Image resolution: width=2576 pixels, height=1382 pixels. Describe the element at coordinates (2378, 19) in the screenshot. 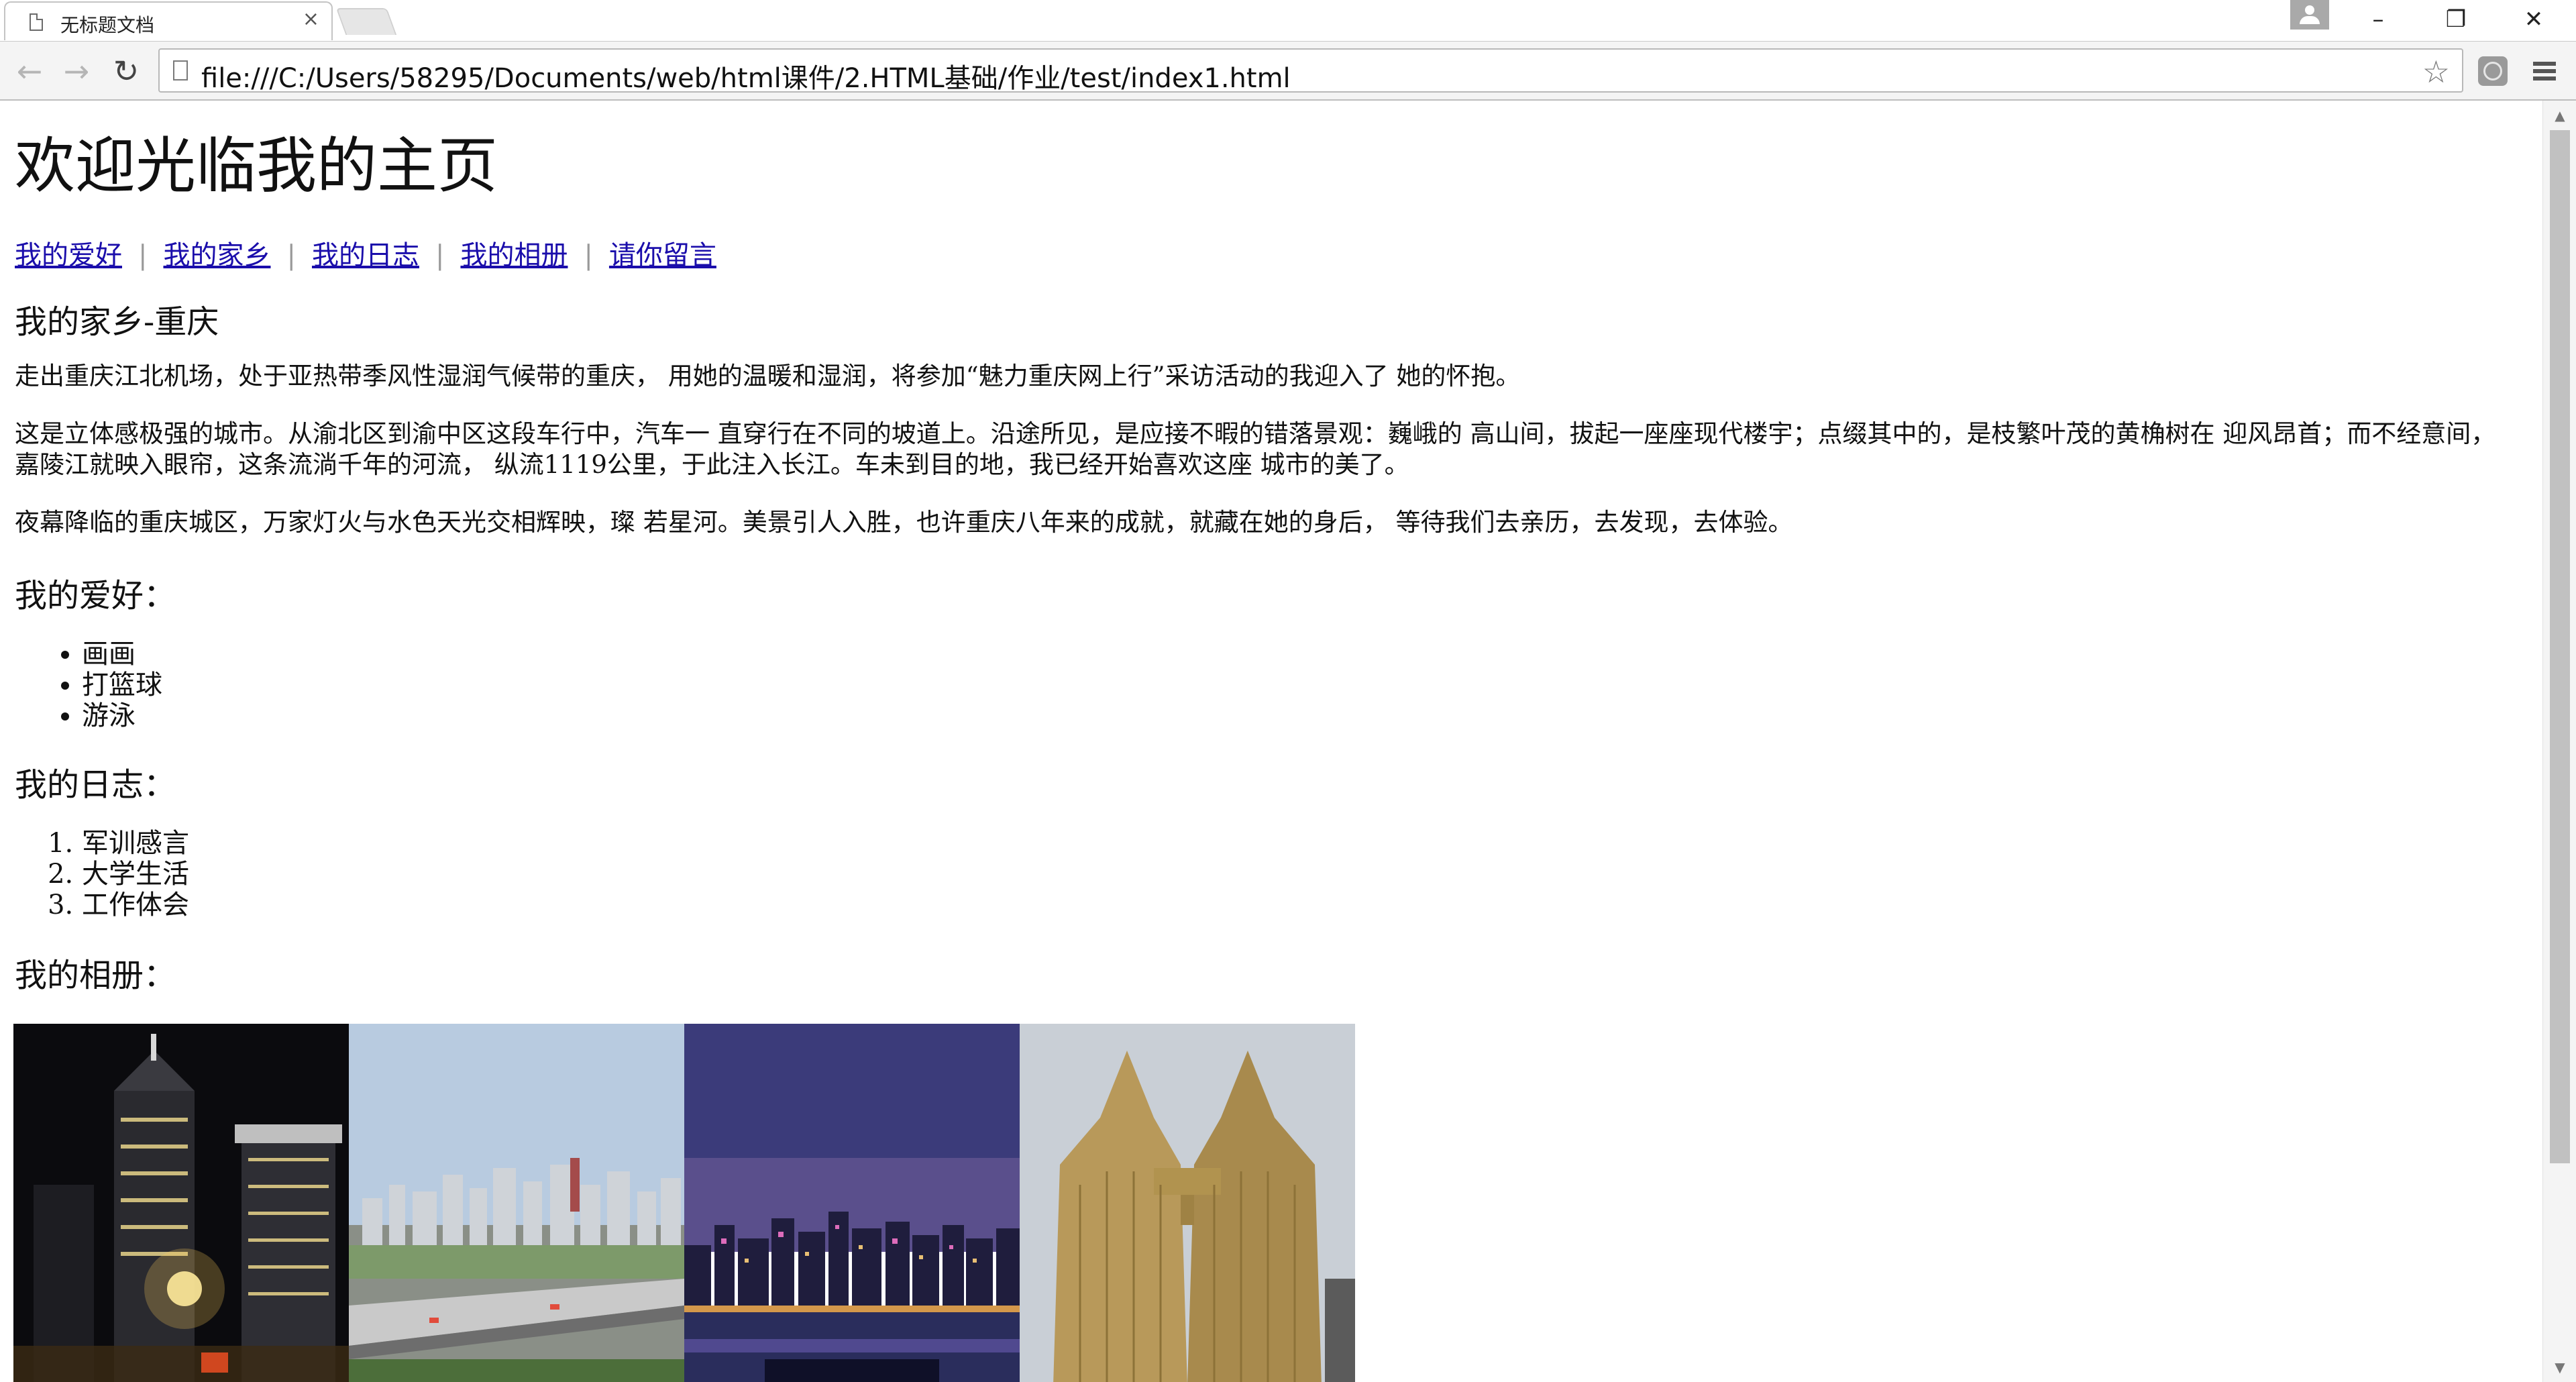

I see `minimize-icon: –` at that location.